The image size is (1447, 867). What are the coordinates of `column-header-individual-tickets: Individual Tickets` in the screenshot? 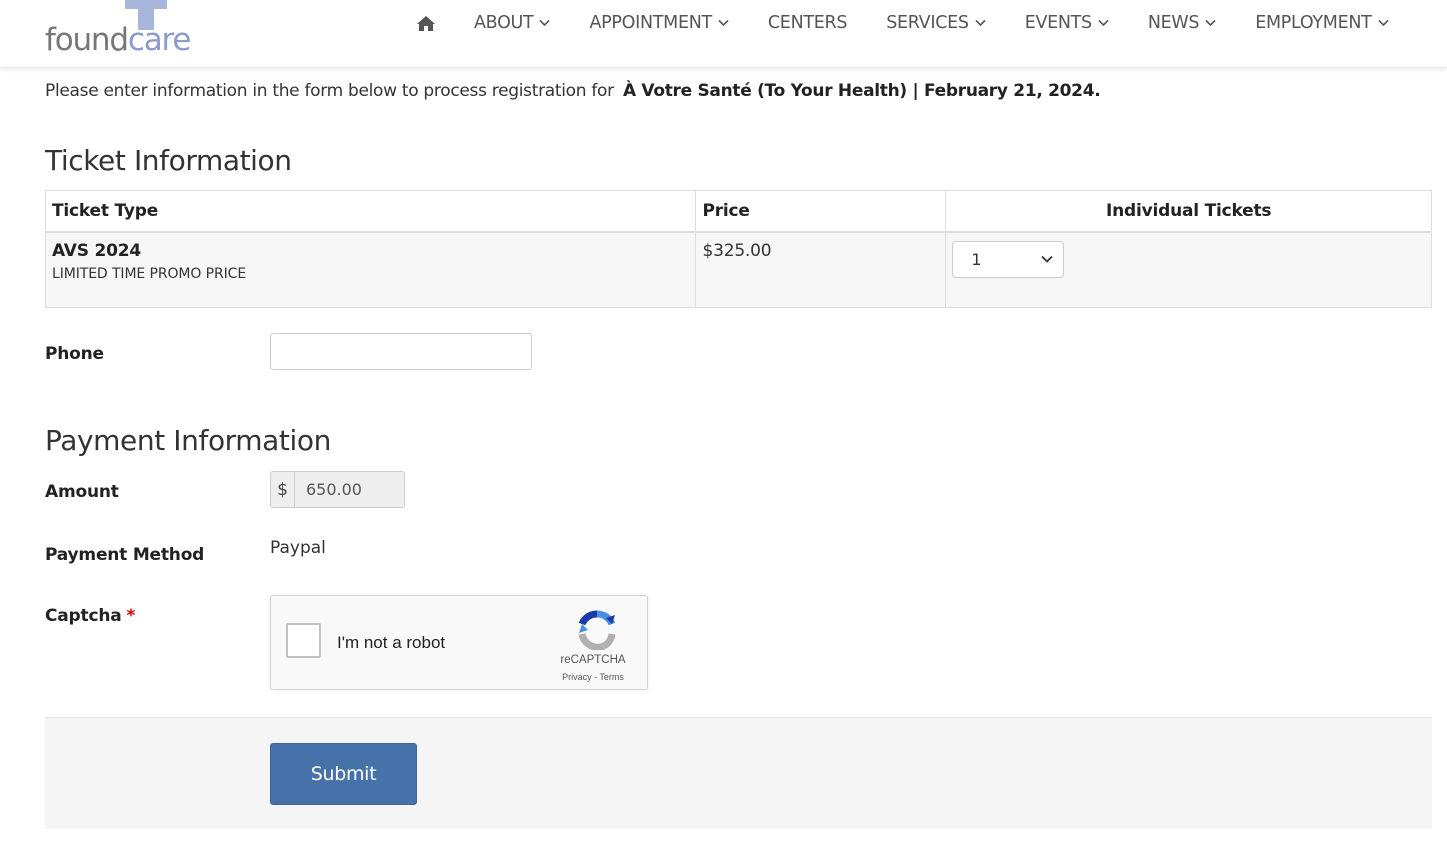 It's located at (1188, 211).